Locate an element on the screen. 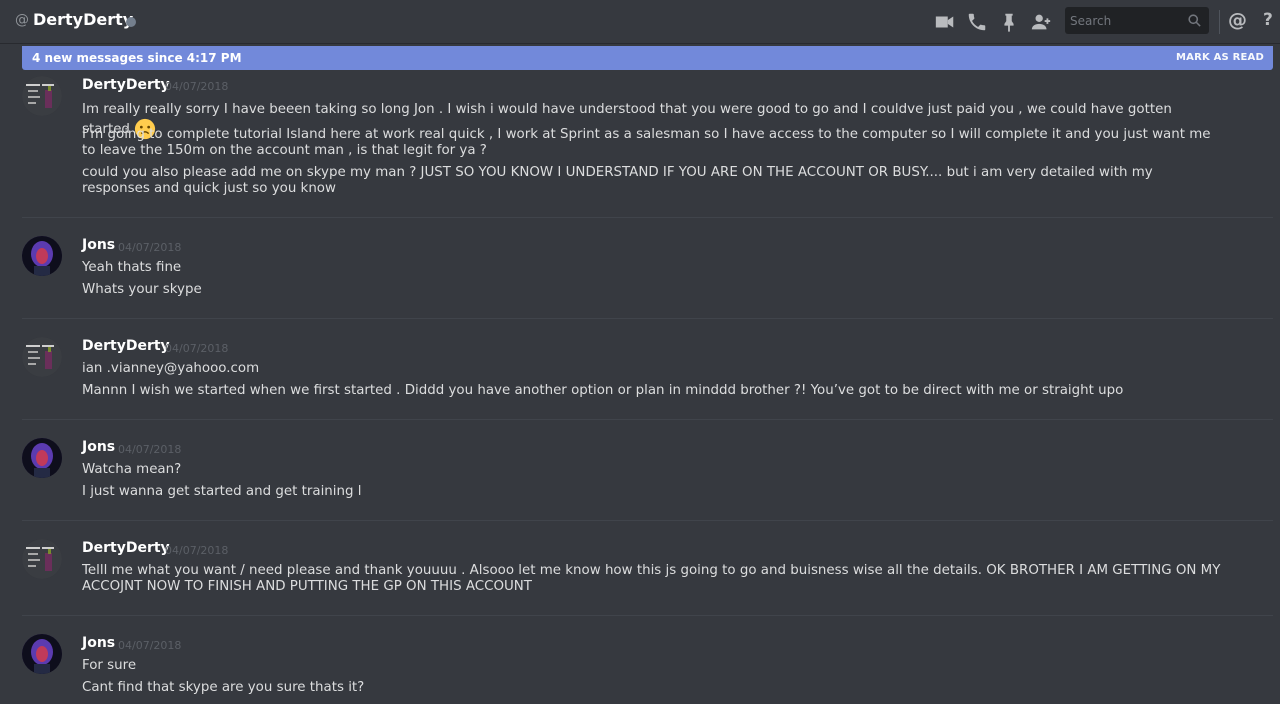 This screenshot has height=704, width=1280. message-text: For sure is located at coordinates (109, 665).